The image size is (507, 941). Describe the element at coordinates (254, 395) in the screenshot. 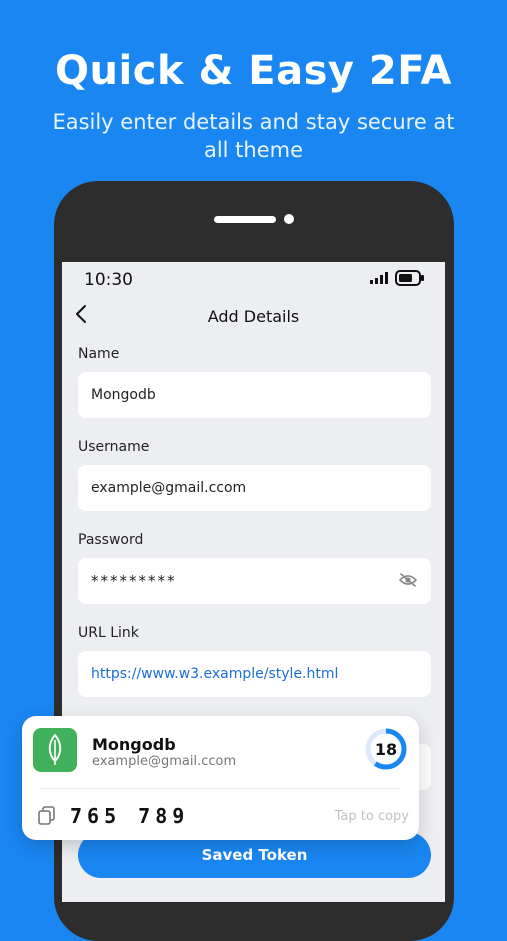

I see `name-field: Mongodb` at that location.